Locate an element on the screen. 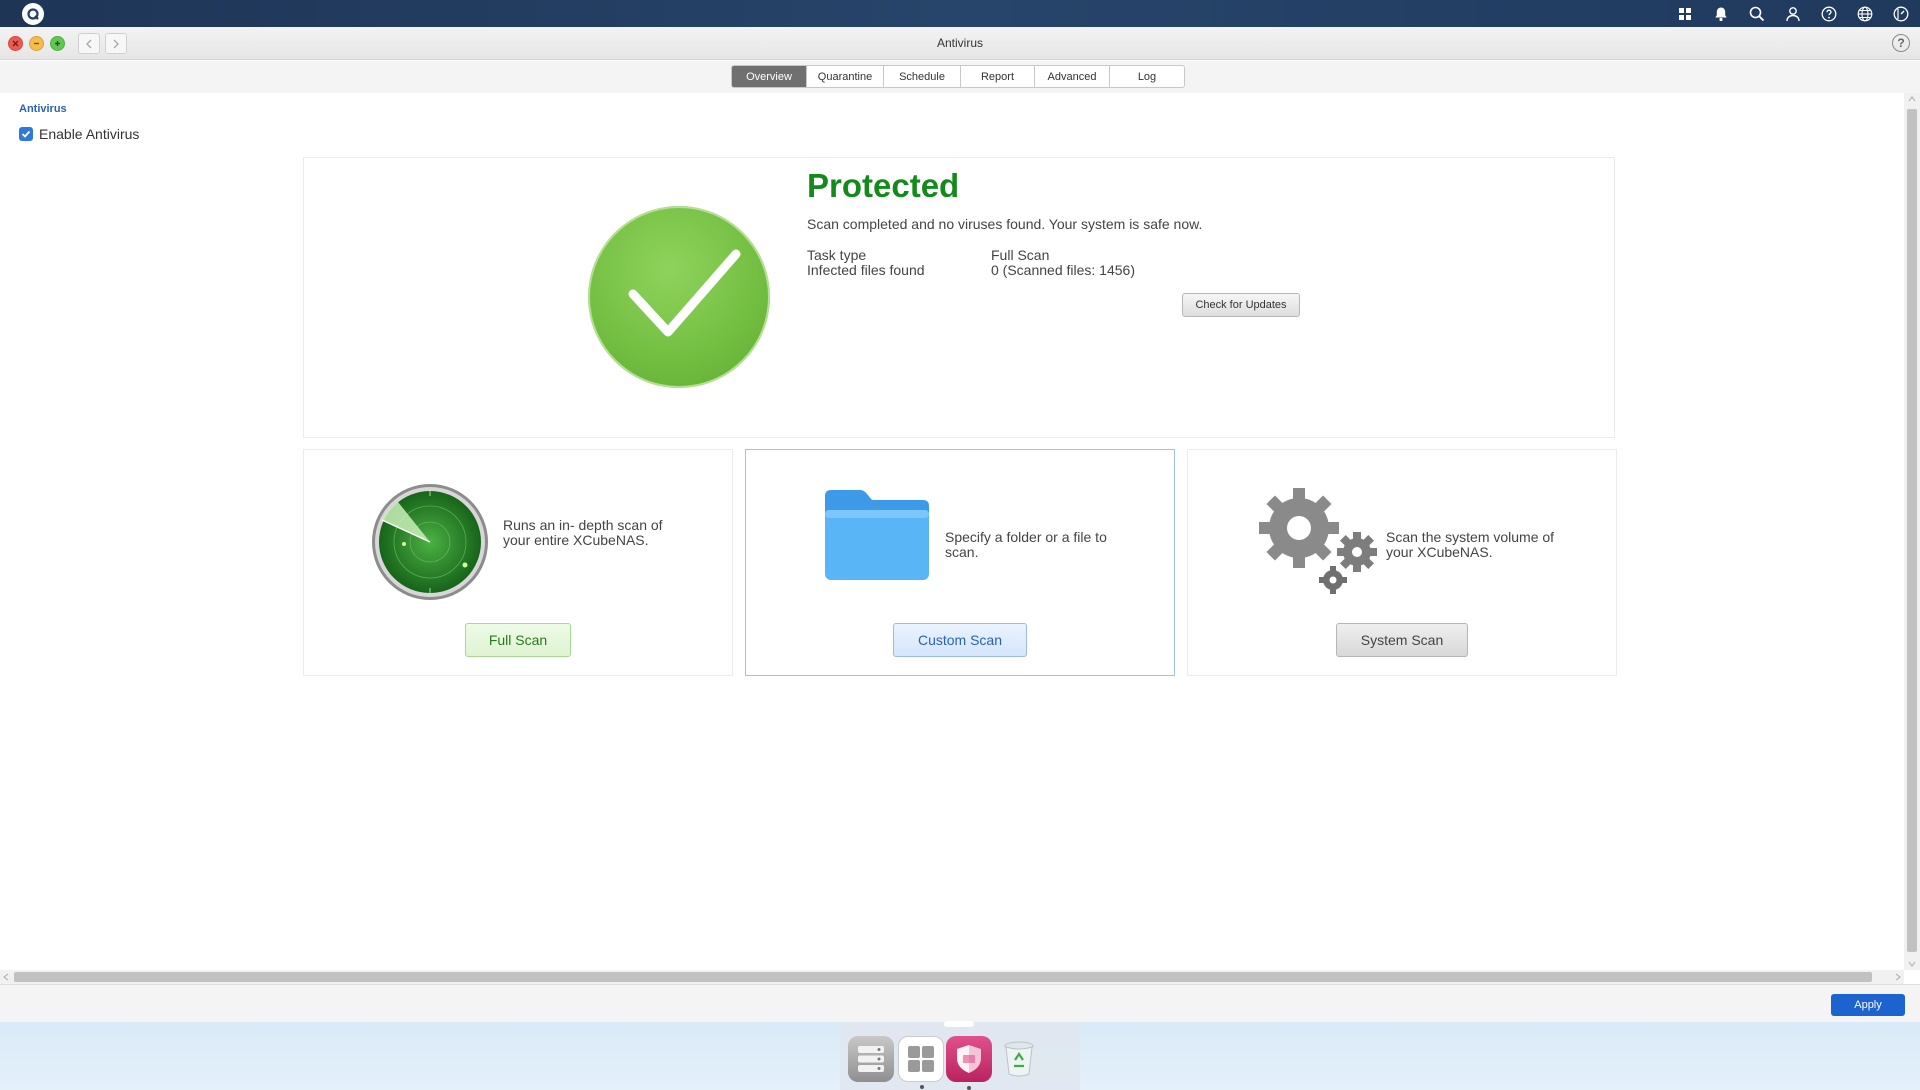 This screenshot has width=1920, height=1090. task-type-label: Task type is located at coordinates (837, 255).